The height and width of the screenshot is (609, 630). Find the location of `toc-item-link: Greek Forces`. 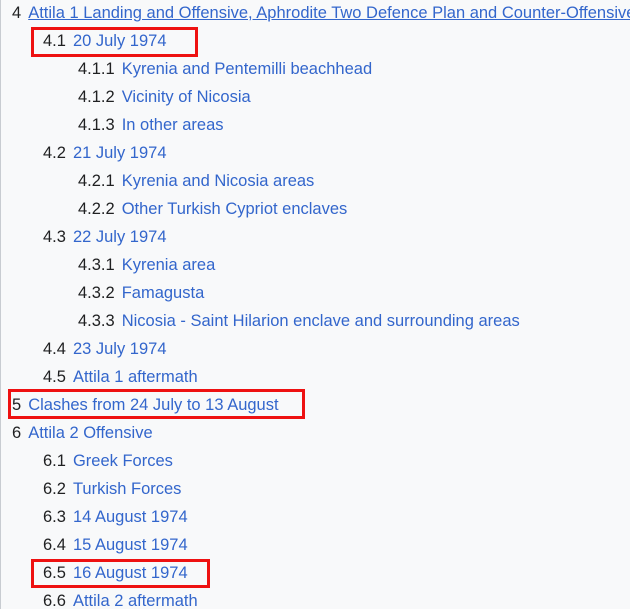

toc-item-link: Greek Forces is located at coordinates (123, 461).